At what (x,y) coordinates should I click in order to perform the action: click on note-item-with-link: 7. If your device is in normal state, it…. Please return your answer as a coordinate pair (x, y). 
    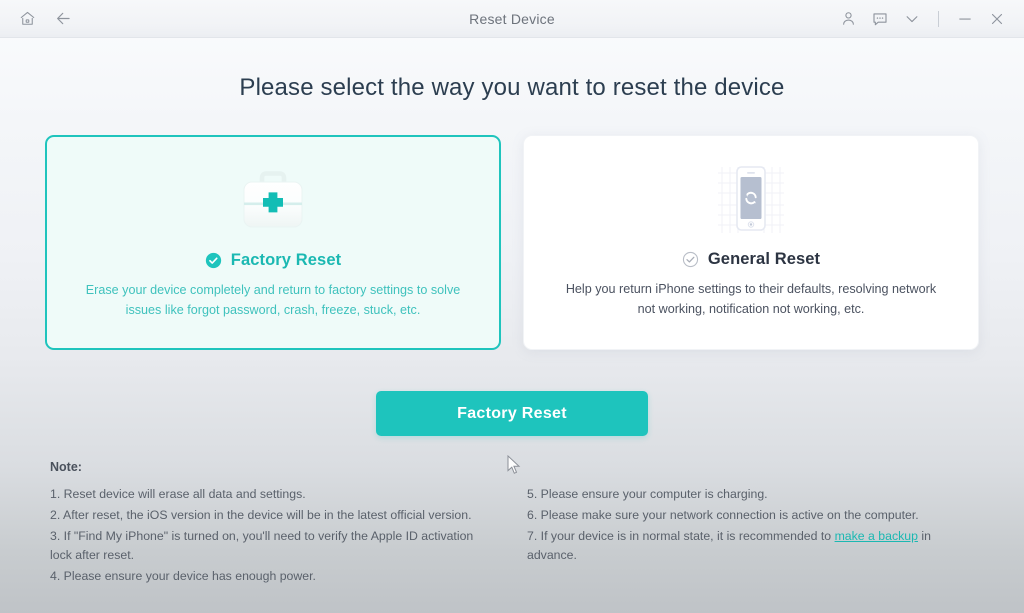
    Looking at the image, I should click on (750, 546).